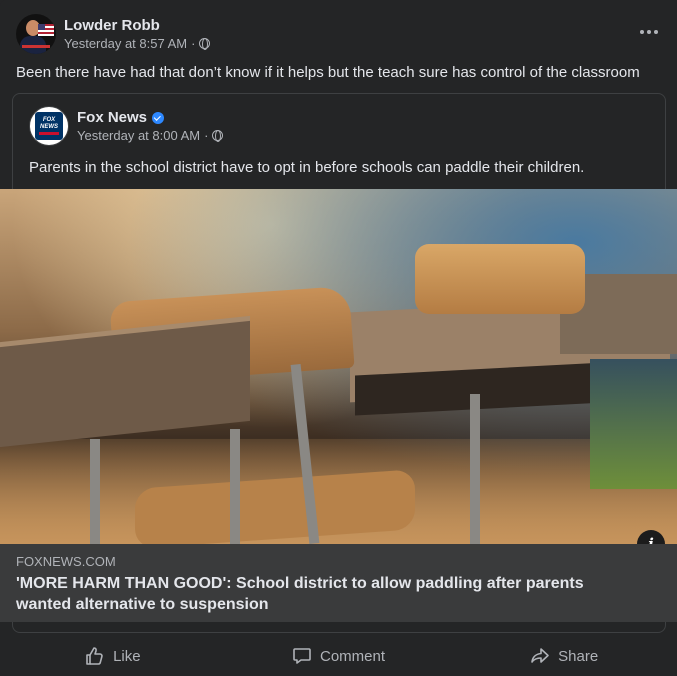 The image size is (677, 676). I want to click on shared-timestamp: Yesterday at 8:00 AM, so click(138, 136).